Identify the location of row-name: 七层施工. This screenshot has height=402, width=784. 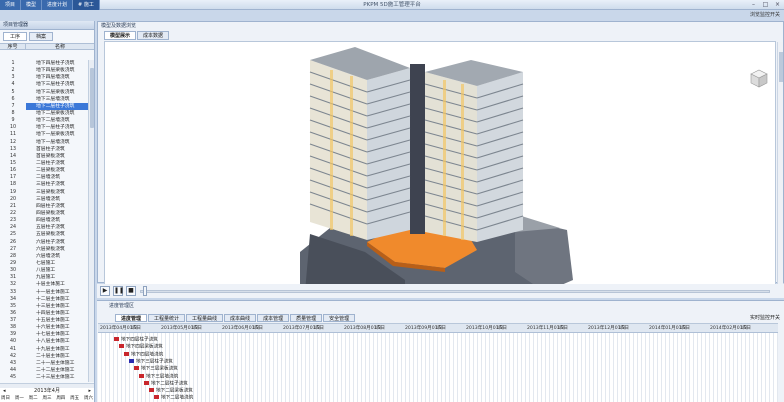
(46, 263).